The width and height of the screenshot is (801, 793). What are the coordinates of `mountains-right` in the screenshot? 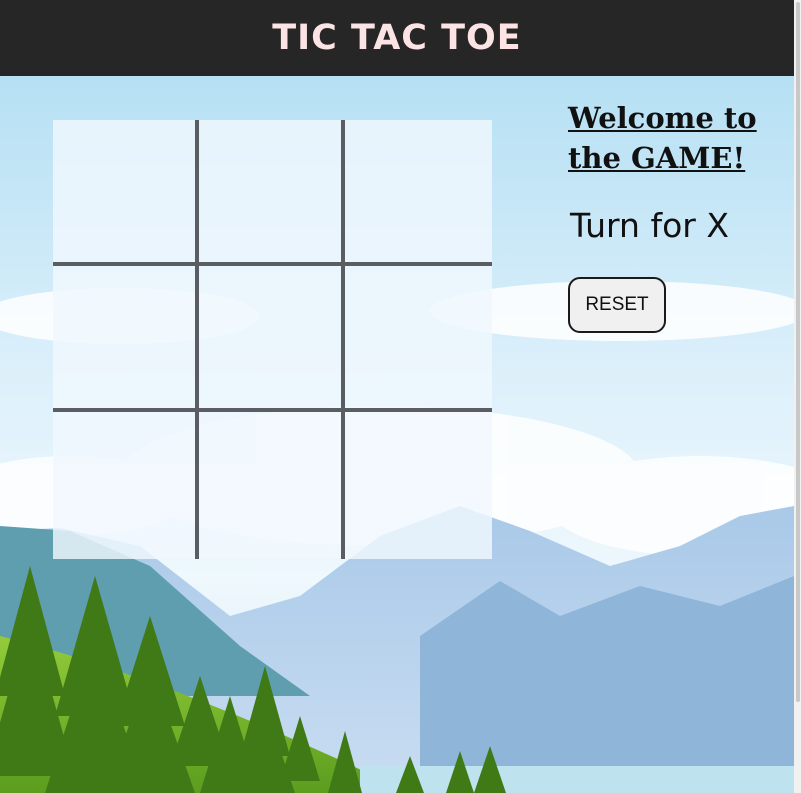 It's located at (607, 684).